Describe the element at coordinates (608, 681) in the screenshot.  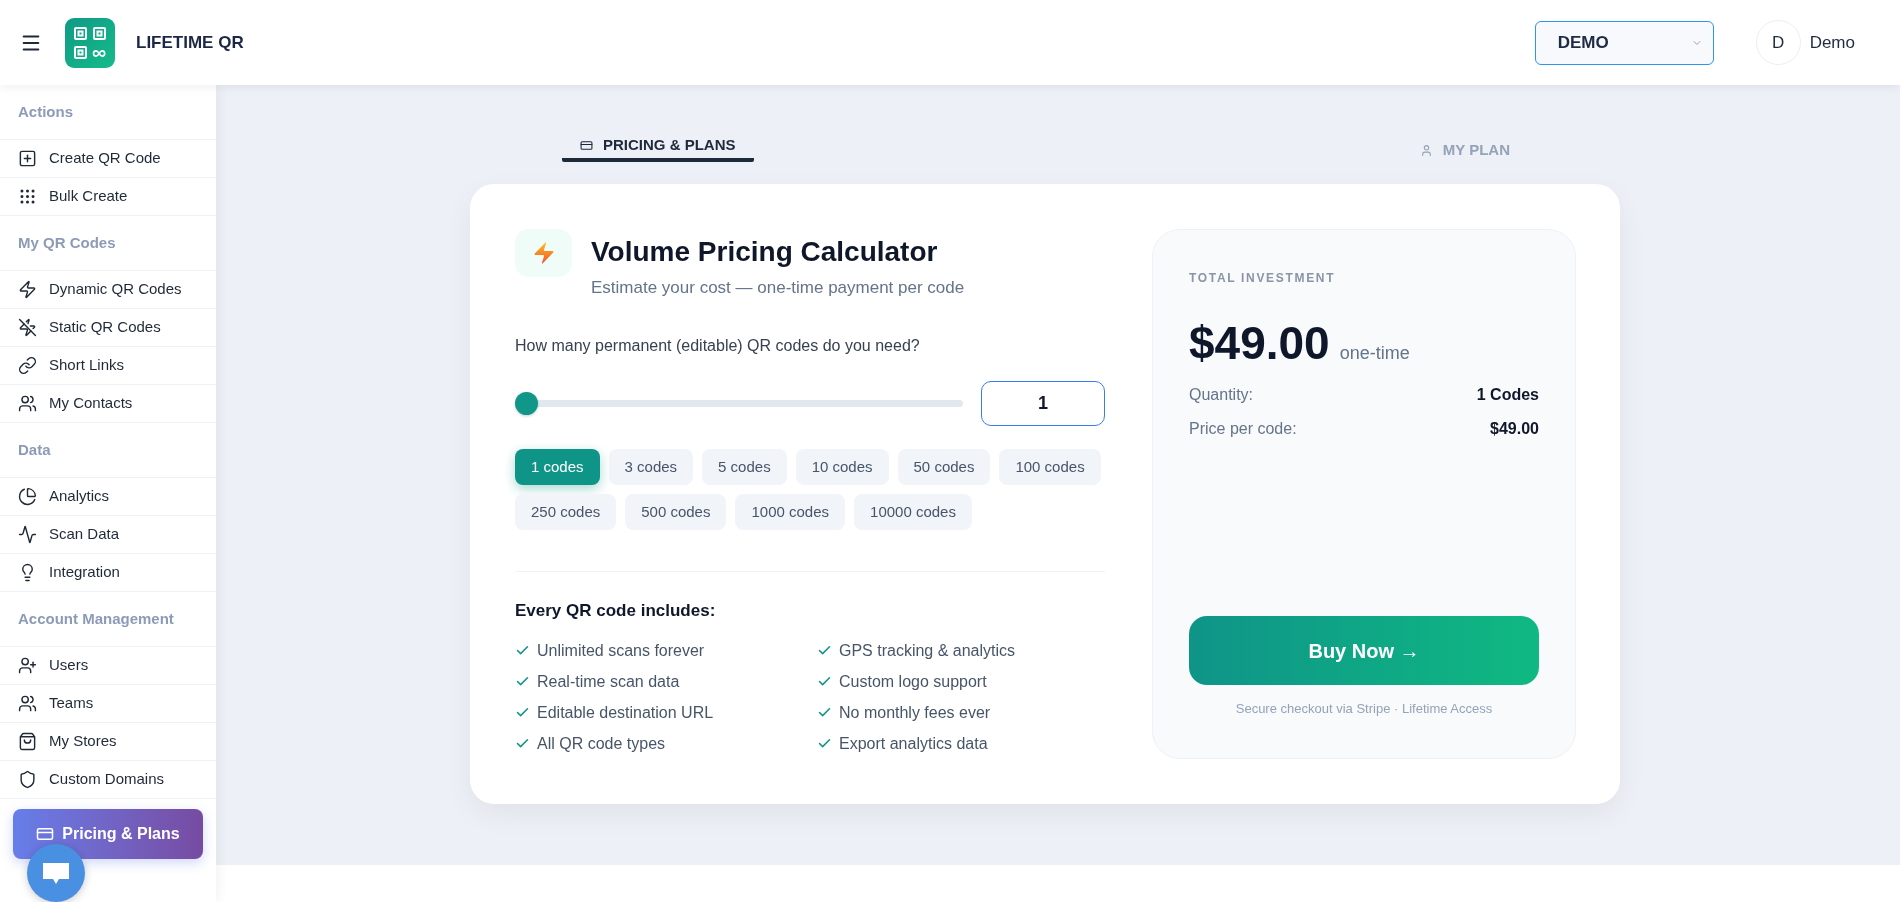
I see `feature-text: Real-time scan data` at that location.